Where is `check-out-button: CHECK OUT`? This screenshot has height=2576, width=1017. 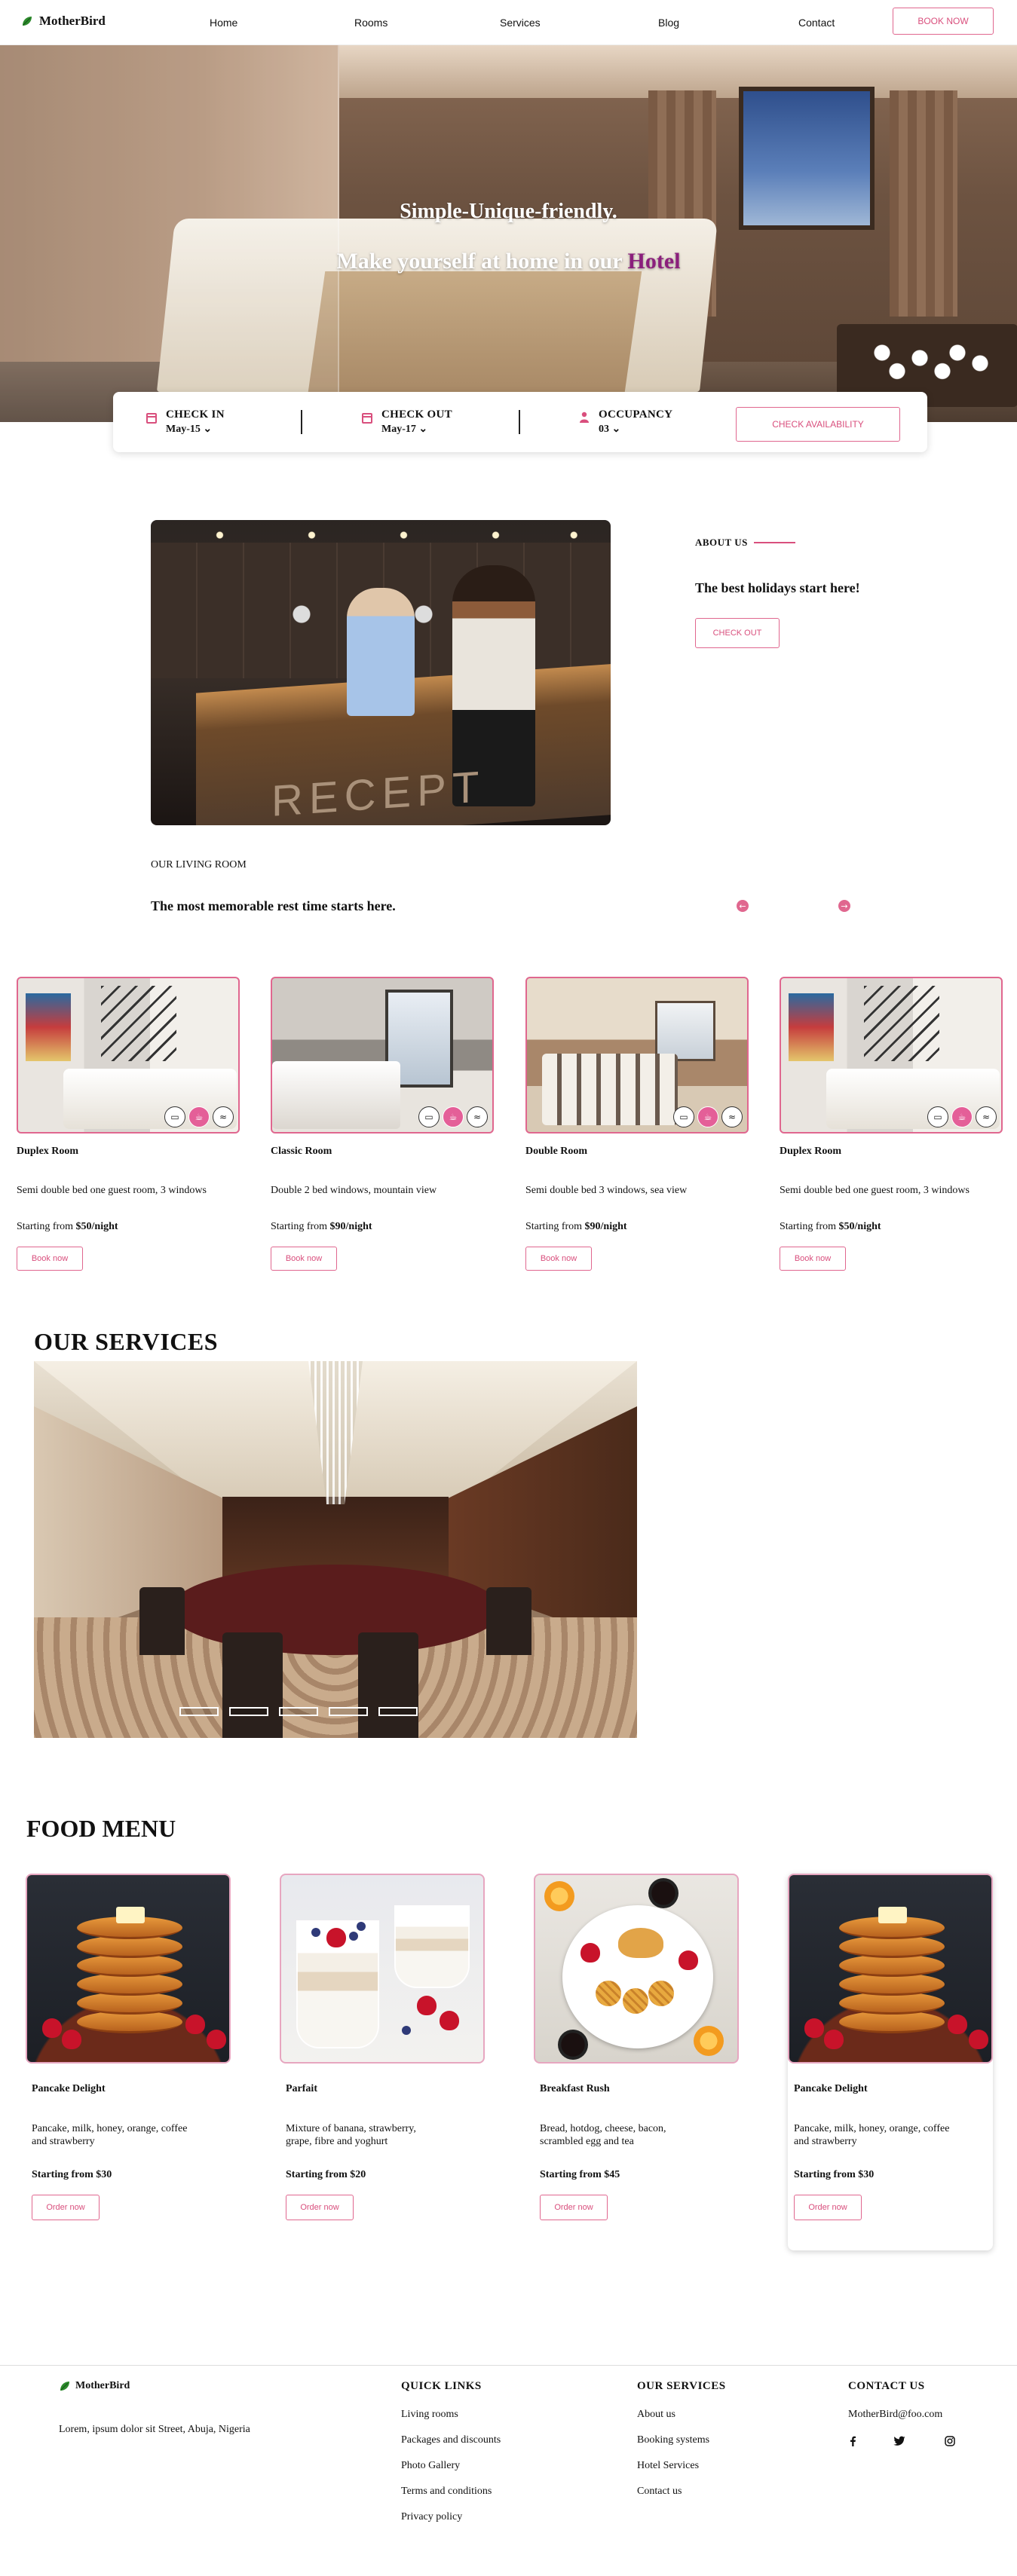
check-out-button: CHECK OUT is located at coordinates (738, 633).